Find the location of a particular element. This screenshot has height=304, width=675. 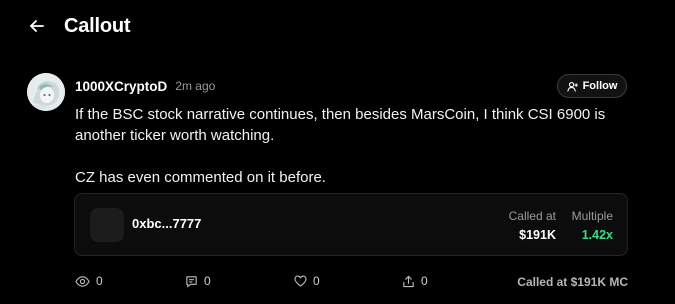

page-title: Callout is located at coordinates (97, 25).